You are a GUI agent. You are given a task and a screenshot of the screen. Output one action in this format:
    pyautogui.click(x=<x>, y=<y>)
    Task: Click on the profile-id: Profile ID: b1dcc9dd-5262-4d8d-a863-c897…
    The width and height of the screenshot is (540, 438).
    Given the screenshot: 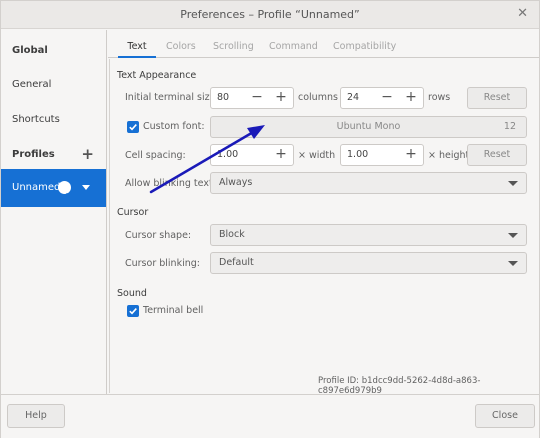 What is the action you would take?
    pyautogui.click(x=399, y=386)
    